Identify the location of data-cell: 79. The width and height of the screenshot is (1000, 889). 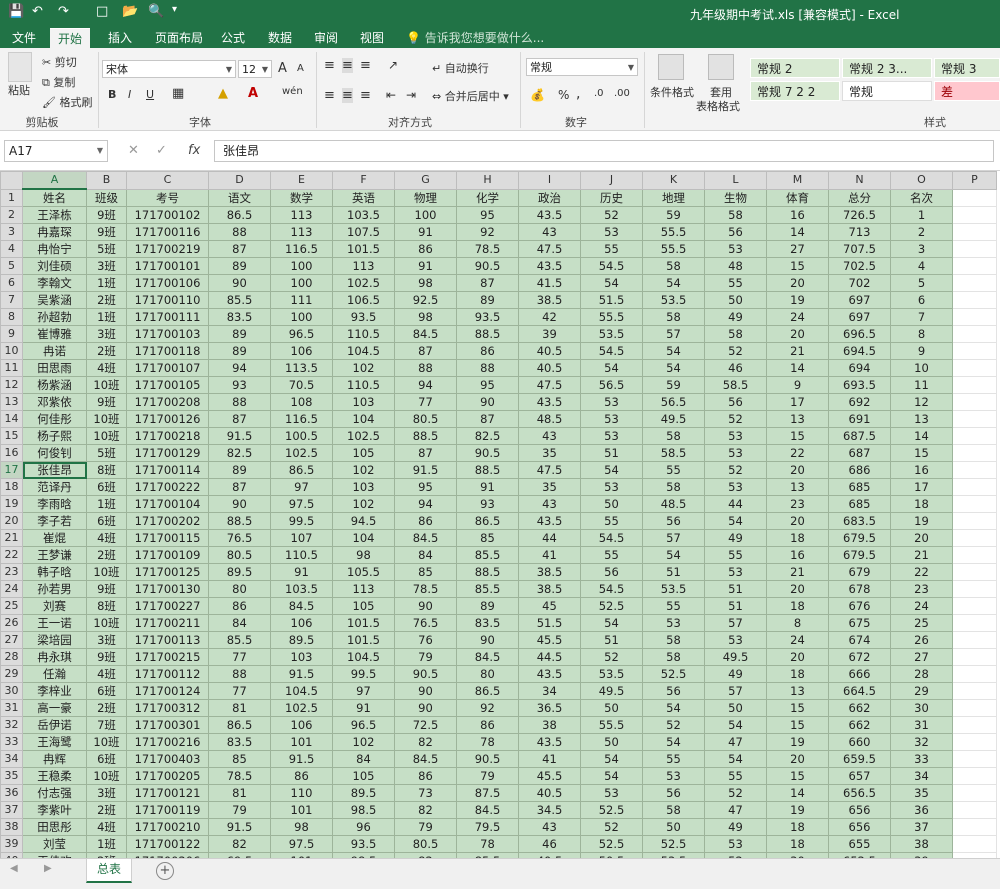
(487, 776).